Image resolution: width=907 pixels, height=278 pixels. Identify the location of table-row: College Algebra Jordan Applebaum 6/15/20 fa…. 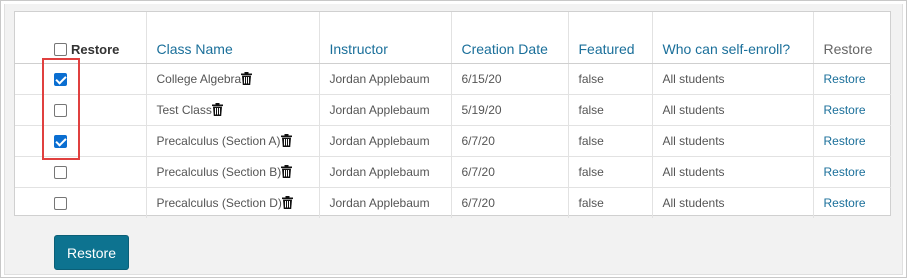
(453, 79).